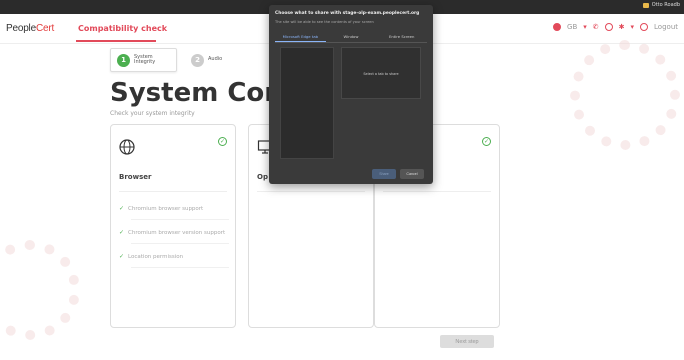 Image resolution: width=684 pixels, height=360 pixels. I want to click on step-label: Audio, so click(215, 59).